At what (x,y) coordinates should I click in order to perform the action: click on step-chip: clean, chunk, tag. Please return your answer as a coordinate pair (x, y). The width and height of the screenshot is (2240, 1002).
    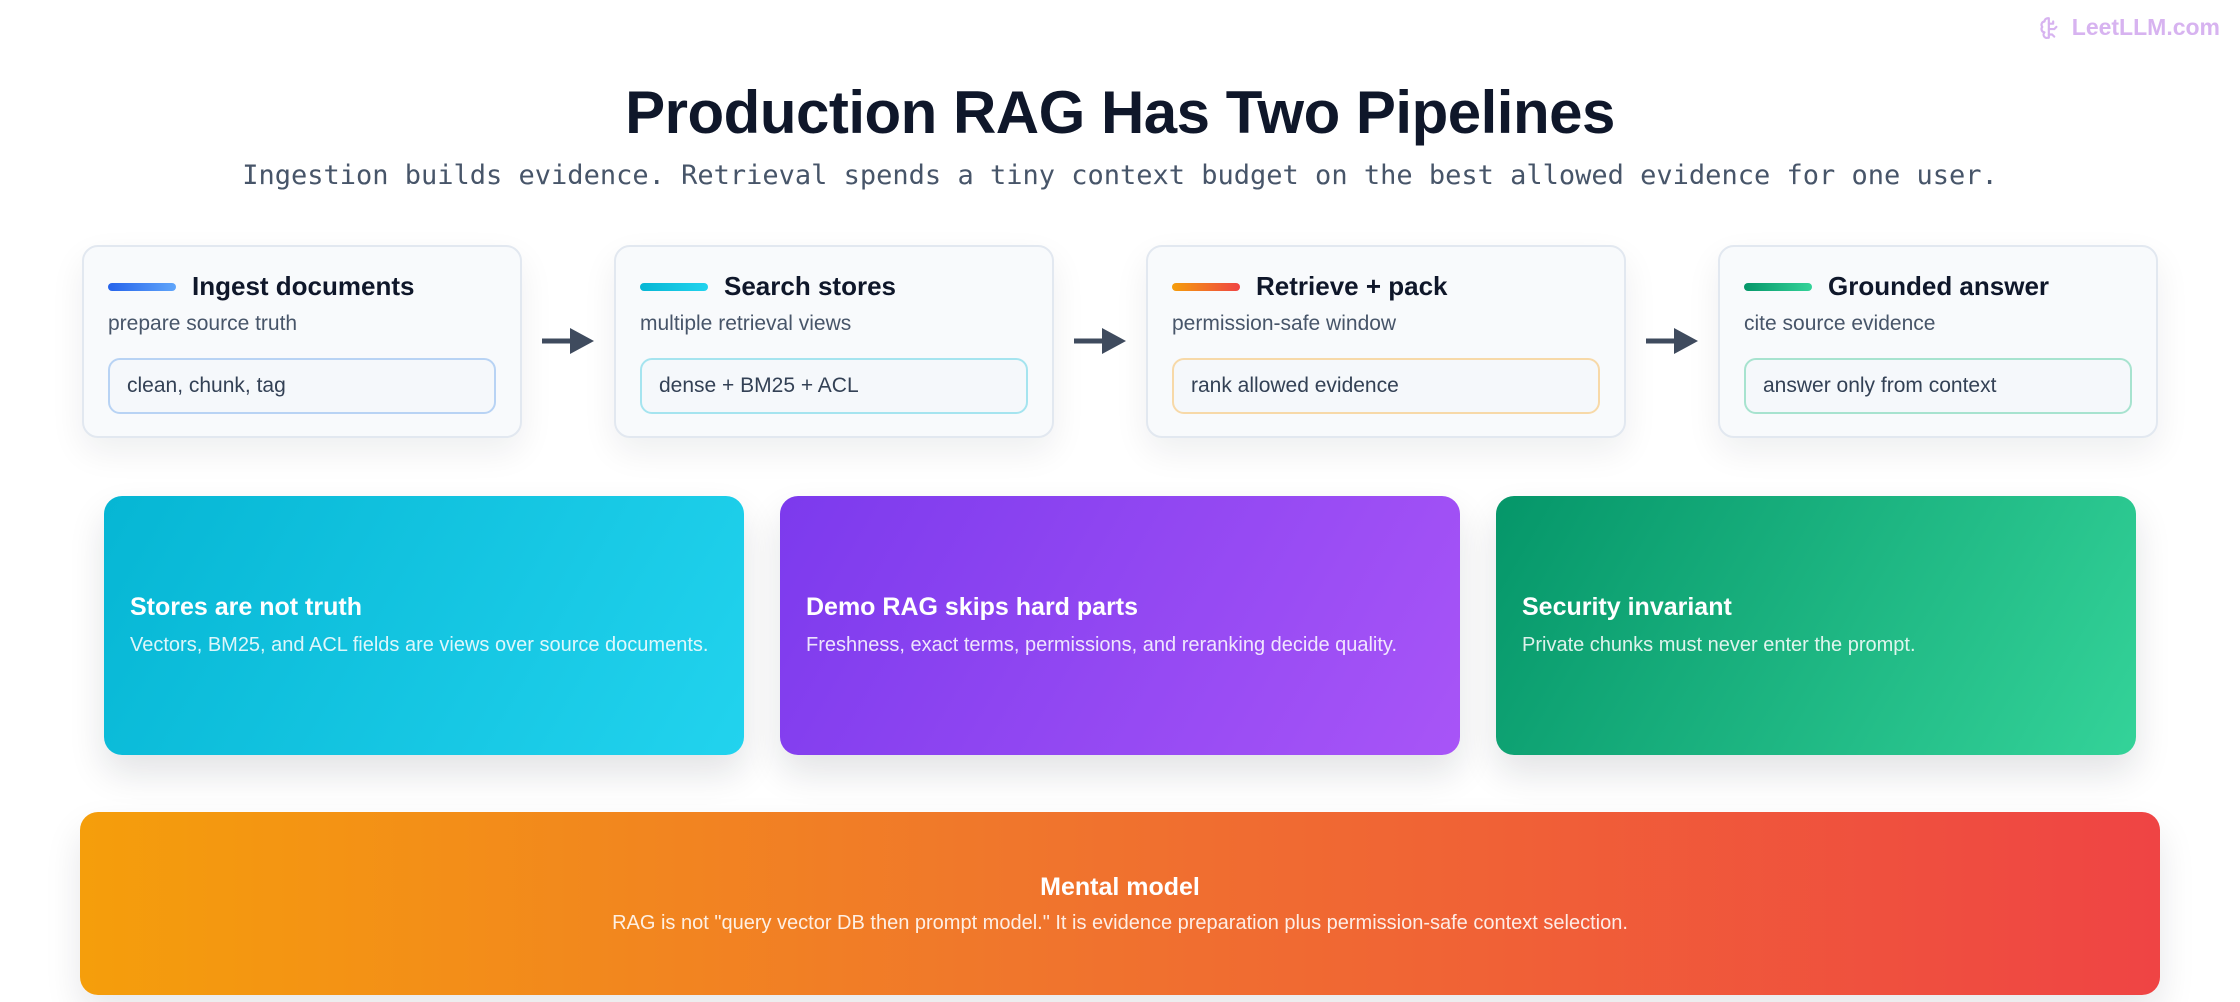
    Looking at the image, I should click on (302, 386).